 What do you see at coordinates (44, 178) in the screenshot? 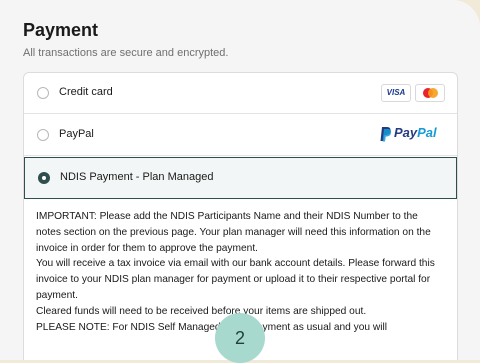
I see `ndis-radio-selected` at bounding box center [44, 178].